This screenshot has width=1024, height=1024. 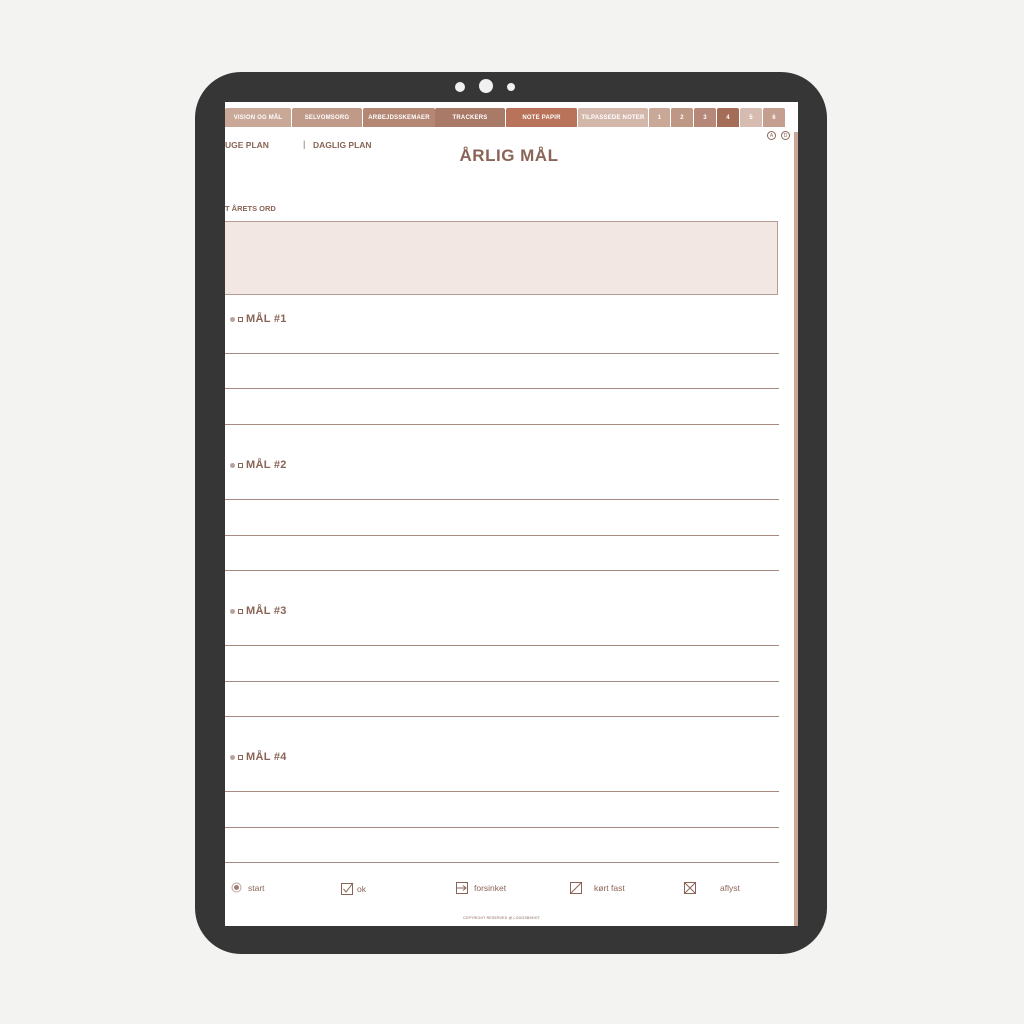 I want to click on copyright-text: COPYRIGHT RESERVED @ LOGOSBSHOT, so click(x=501, y=918).